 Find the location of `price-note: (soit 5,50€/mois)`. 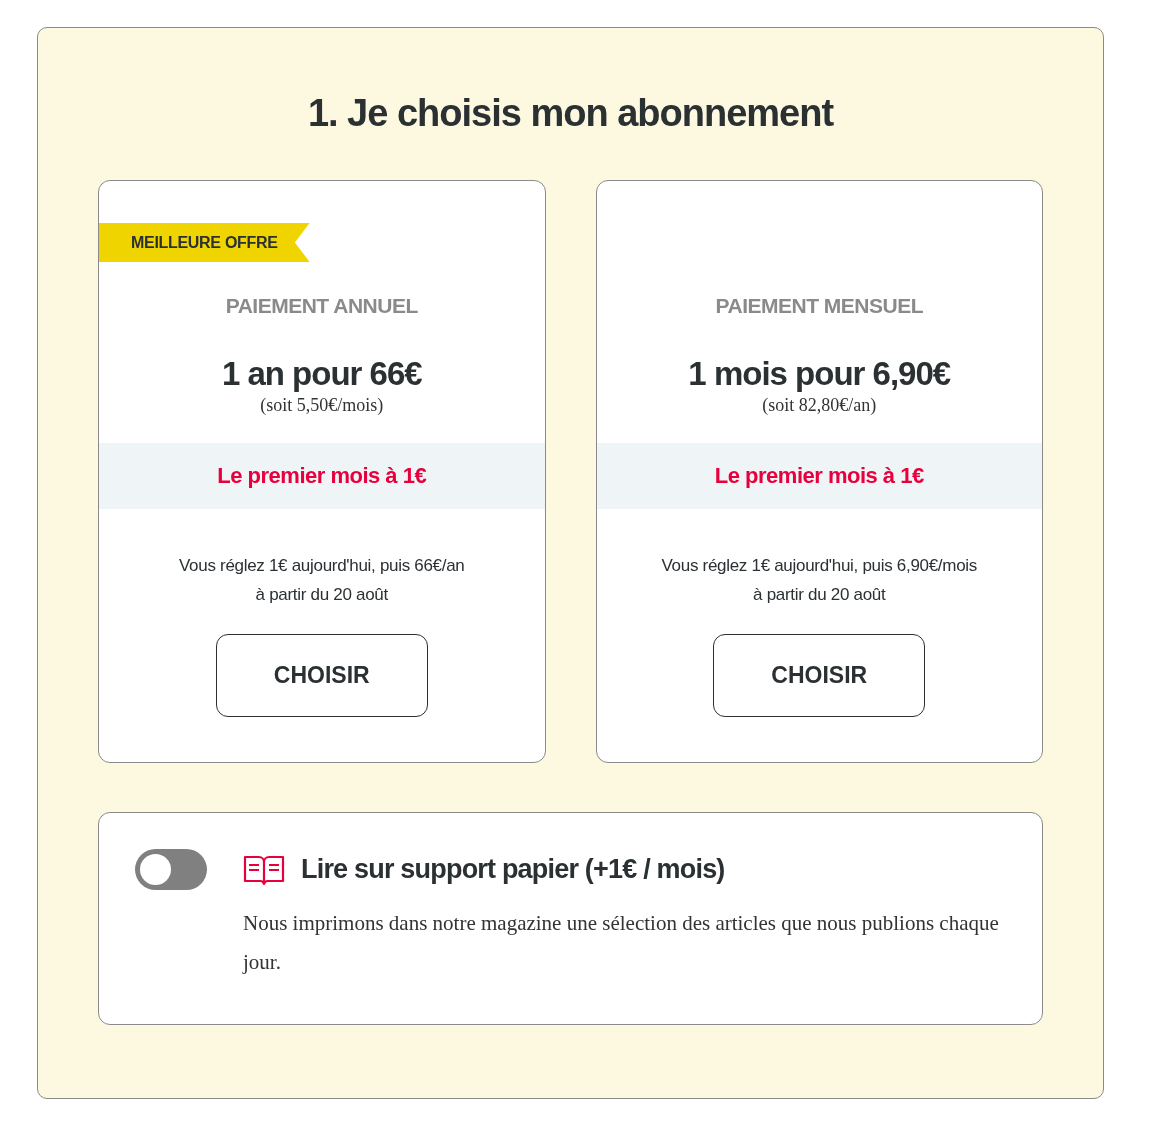

price-note: (soit 5,50€/mois) is located at coordinates (322, 405).